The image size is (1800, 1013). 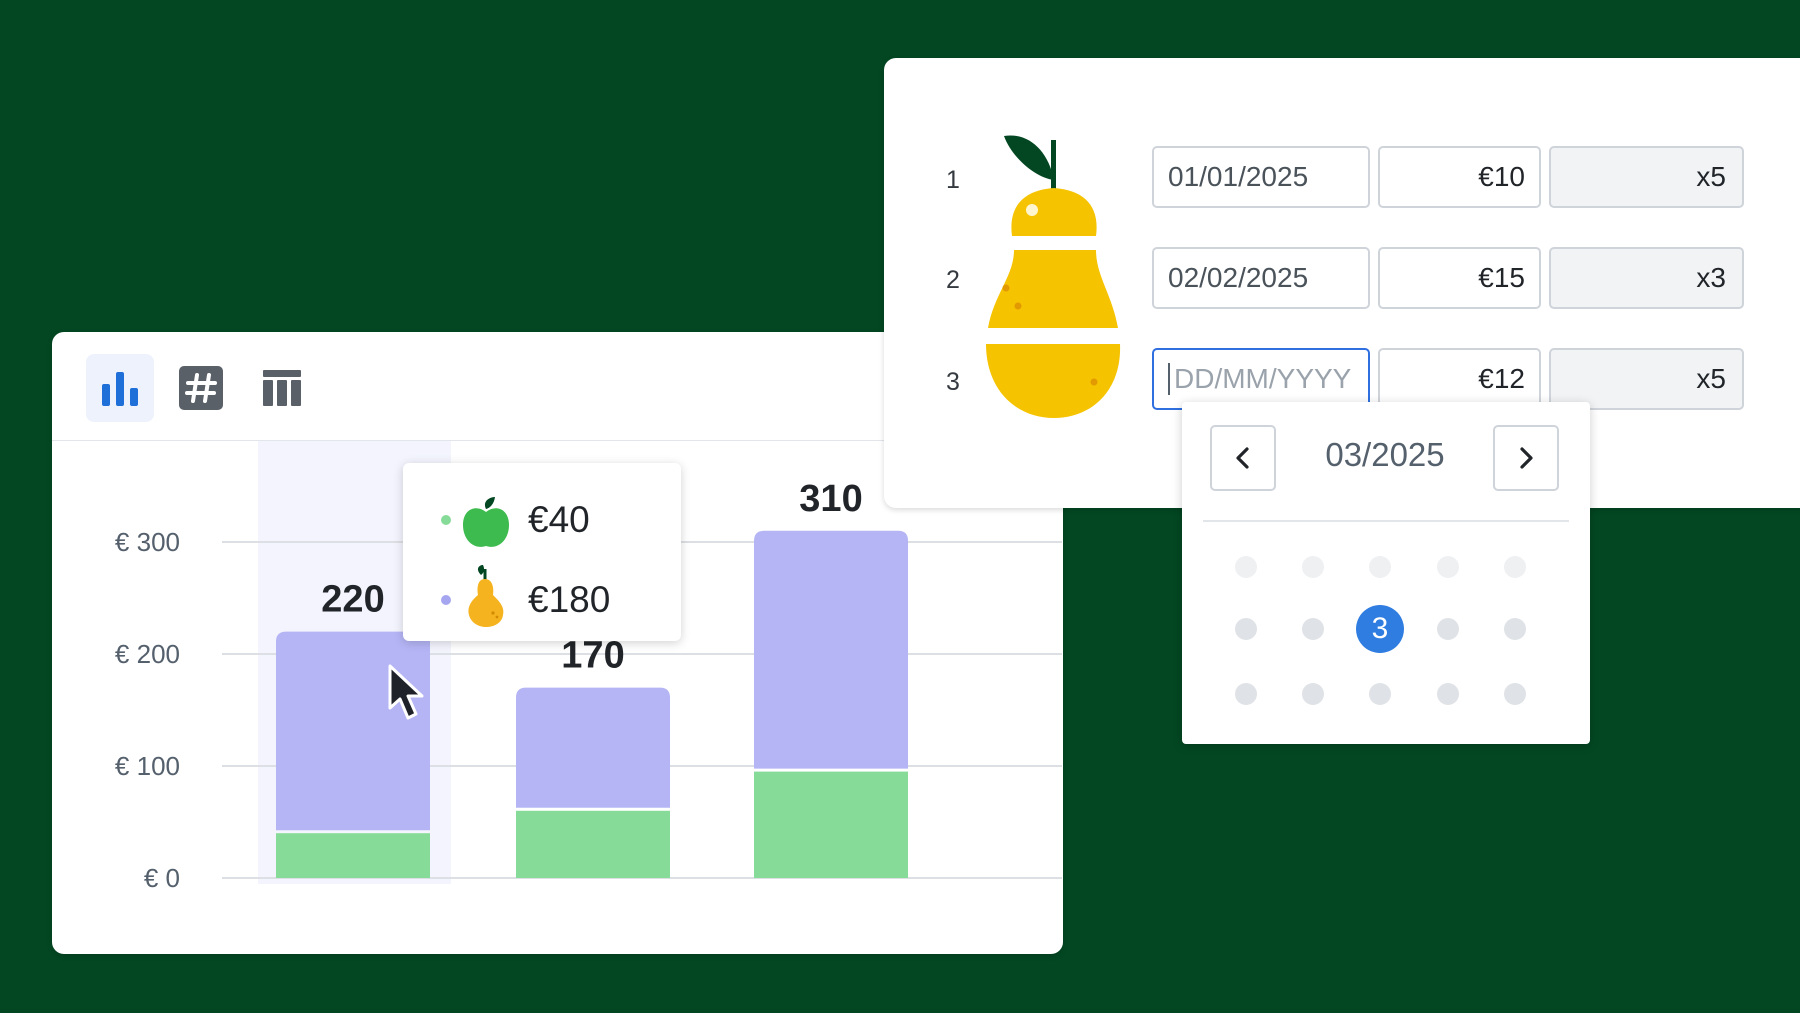 What do you see at coordinates (1501, 176) in the screenshot?
I see `price-input-value: €10` at bounding box center [1501, 176].